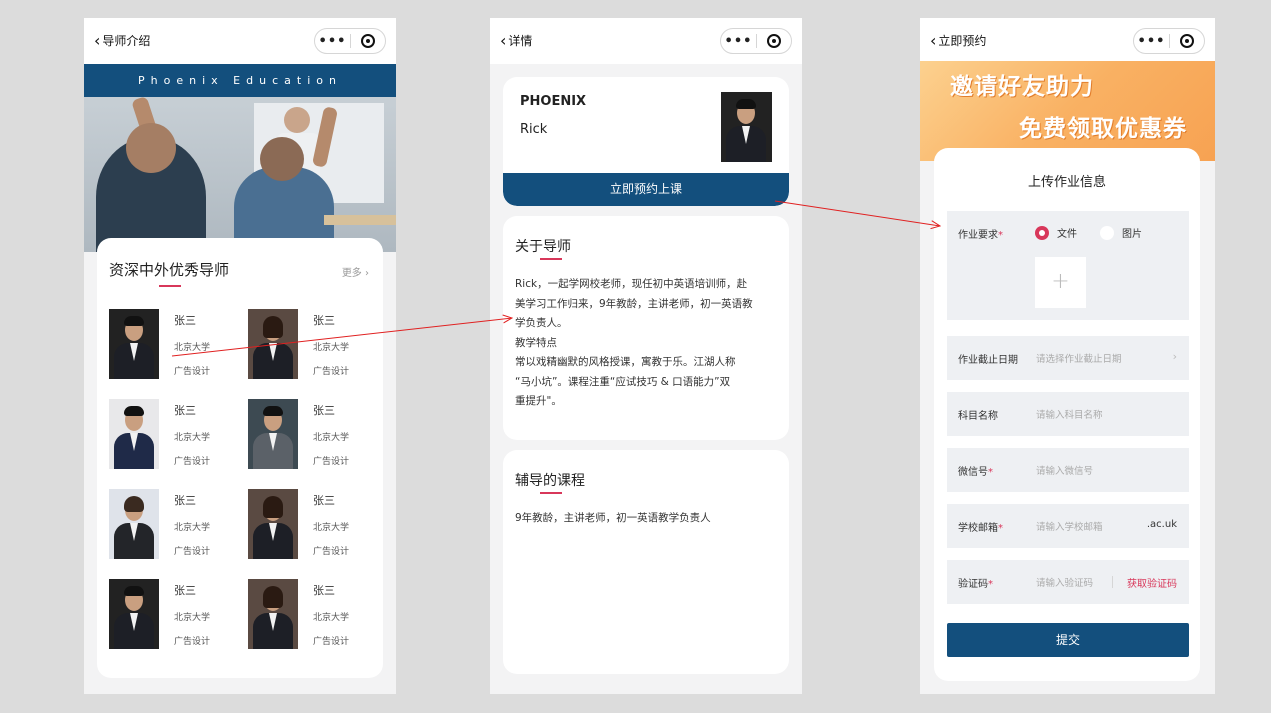  What do you see at coordinates (646, 562) in the screenshot?
I see `courses-card: 辅导的课程 9年教龄，主讲老师，初一英语教学负责人` at bounding box center [646, 562].